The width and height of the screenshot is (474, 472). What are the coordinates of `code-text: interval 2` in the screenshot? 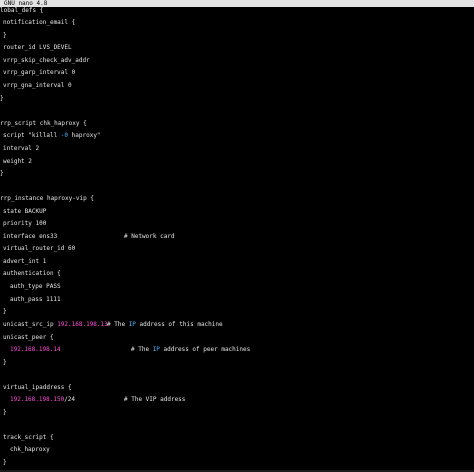 It's located at (21, 148).